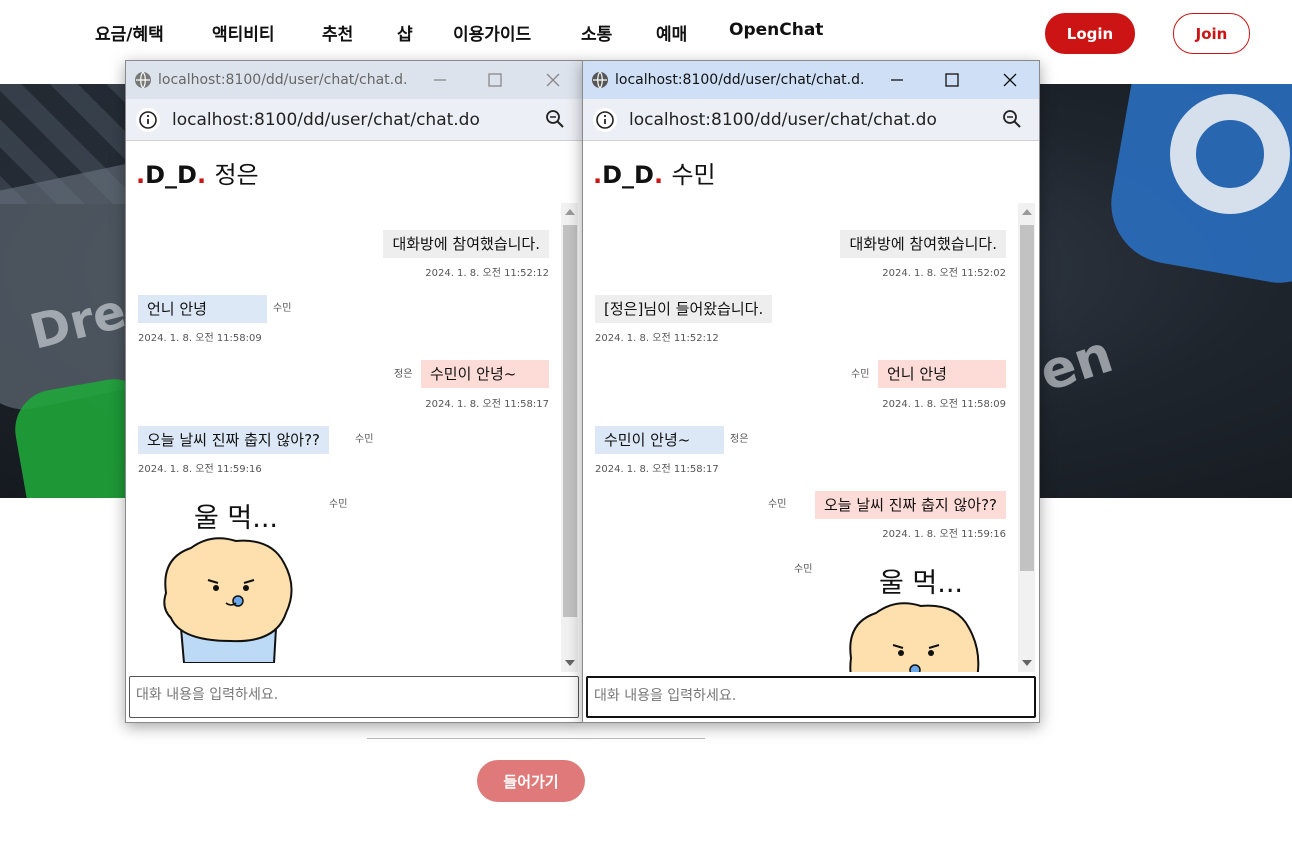 The height and width of the screenshot is (853, 1292). What do you see at coordinates (1230, 154) in the screenshot?
I see `hero-ring` at bounding box center [1230, 154].